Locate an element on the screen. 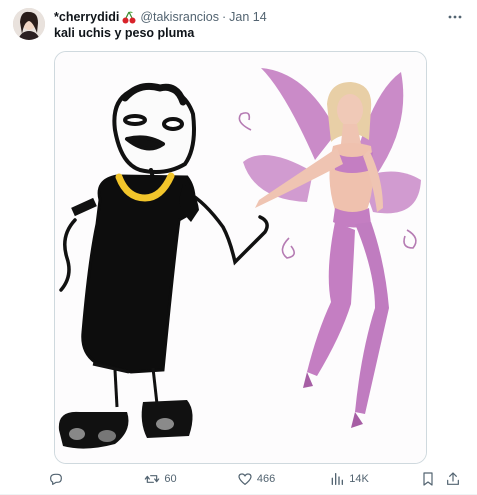  views-bar-chart-icon is located at coordinates (337, 479).